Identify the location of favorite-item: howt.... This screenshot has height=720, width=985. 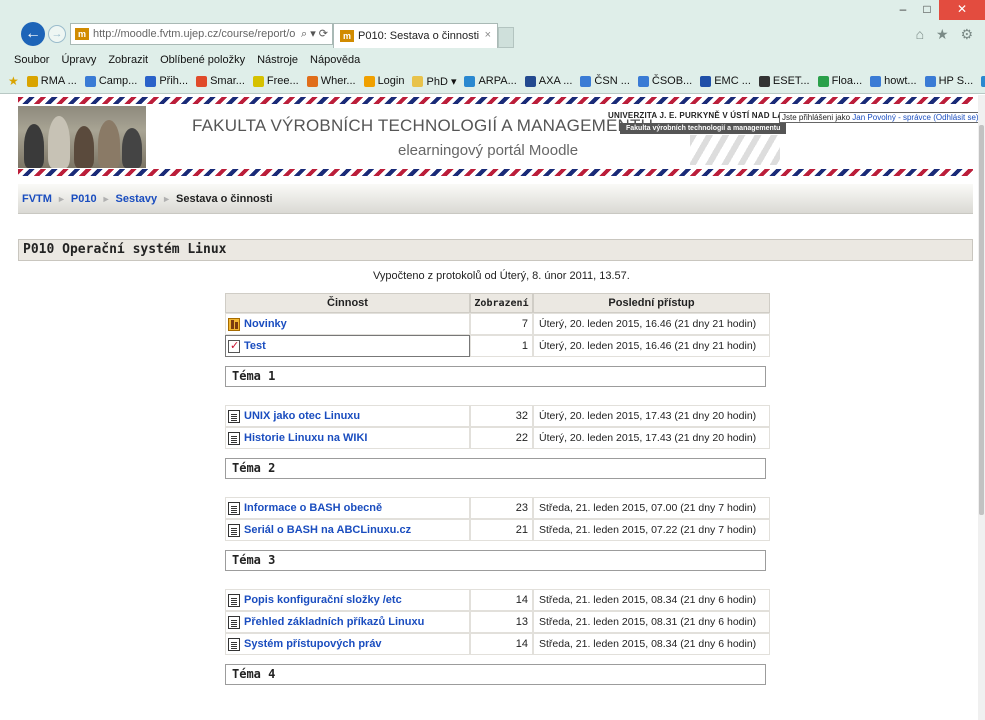
(893, 81).